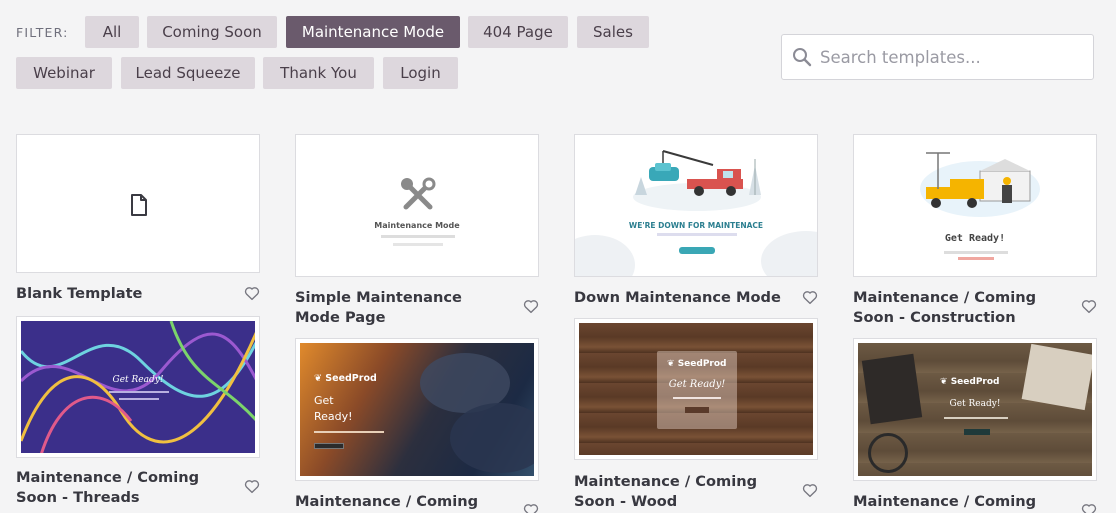  What do you see at coordinates (402, 308) in the screenshot?
I see `template-title: Simple Maintenance Mode Page` at bounding box center [402, 308].